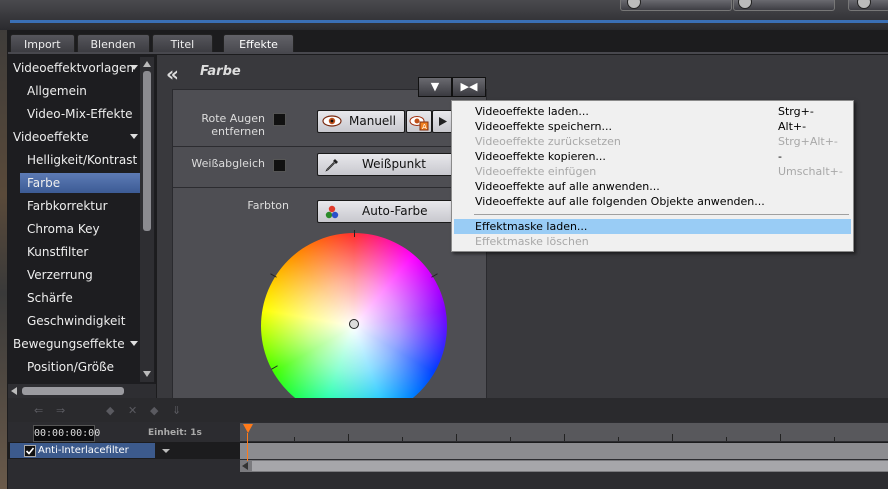 This screenshot has height=489, width=888. Describe the element at coordinates (354, 315) in the screenshot. I see `color-wheel` at that location.